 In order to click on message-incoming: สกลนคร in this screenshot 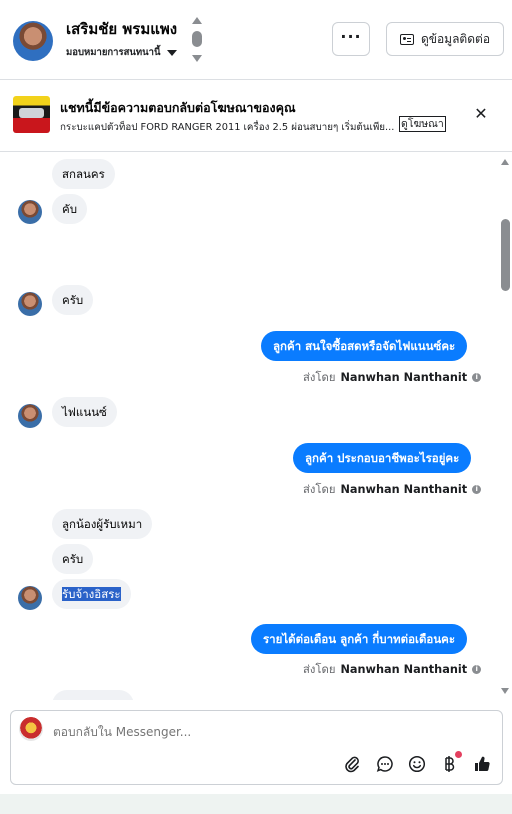, I will do `click(83, 174)`.